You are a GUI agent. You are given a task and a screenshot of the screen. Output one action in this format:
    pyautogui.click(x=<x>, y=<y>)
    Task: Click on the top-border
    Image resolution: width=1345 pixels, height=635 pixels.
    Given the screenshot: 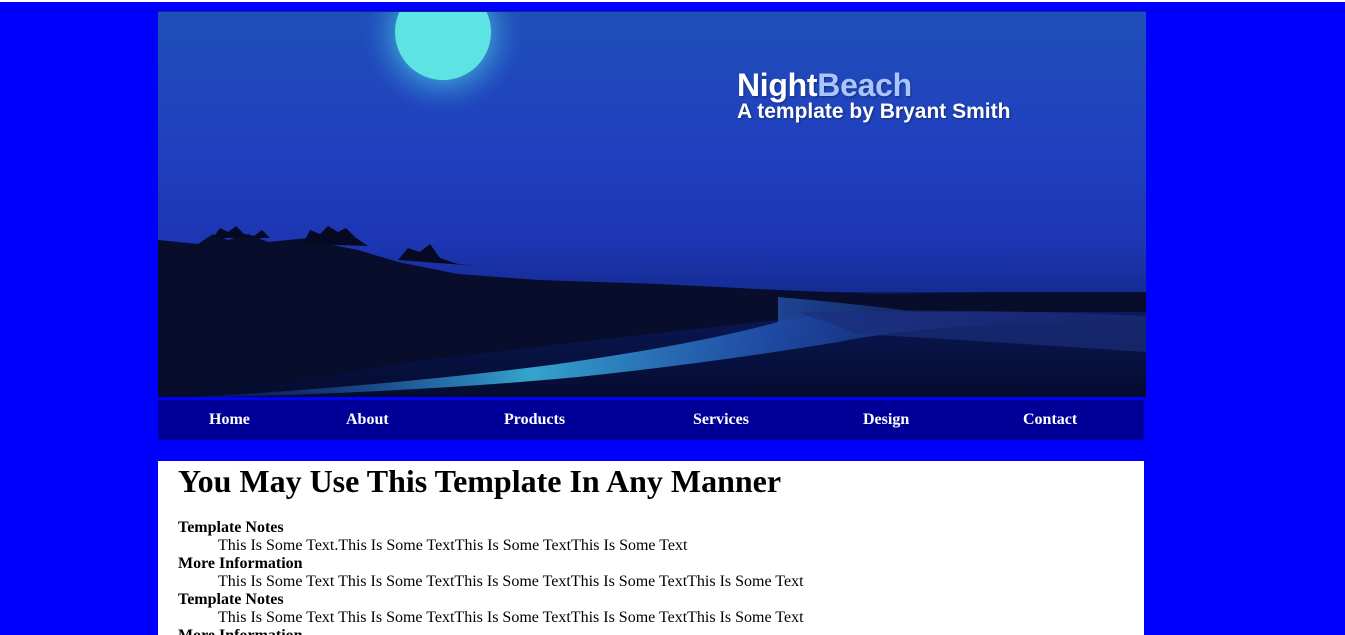 What is the action you would take?
    pyautogui.click(x=672, y=1)
    